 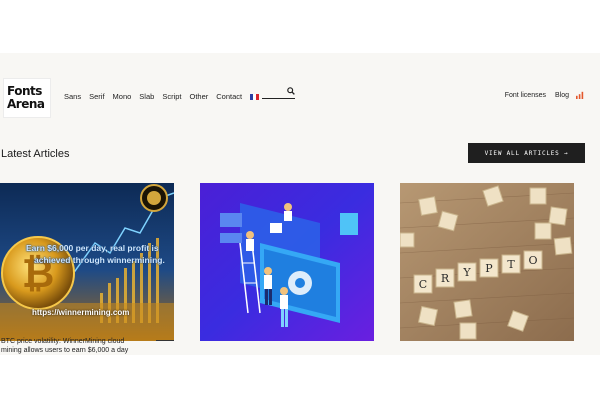 What do you see at coordinates (489, 268) in the screenshot?
I see `tile-p: P` at bounding box center [489, 268].